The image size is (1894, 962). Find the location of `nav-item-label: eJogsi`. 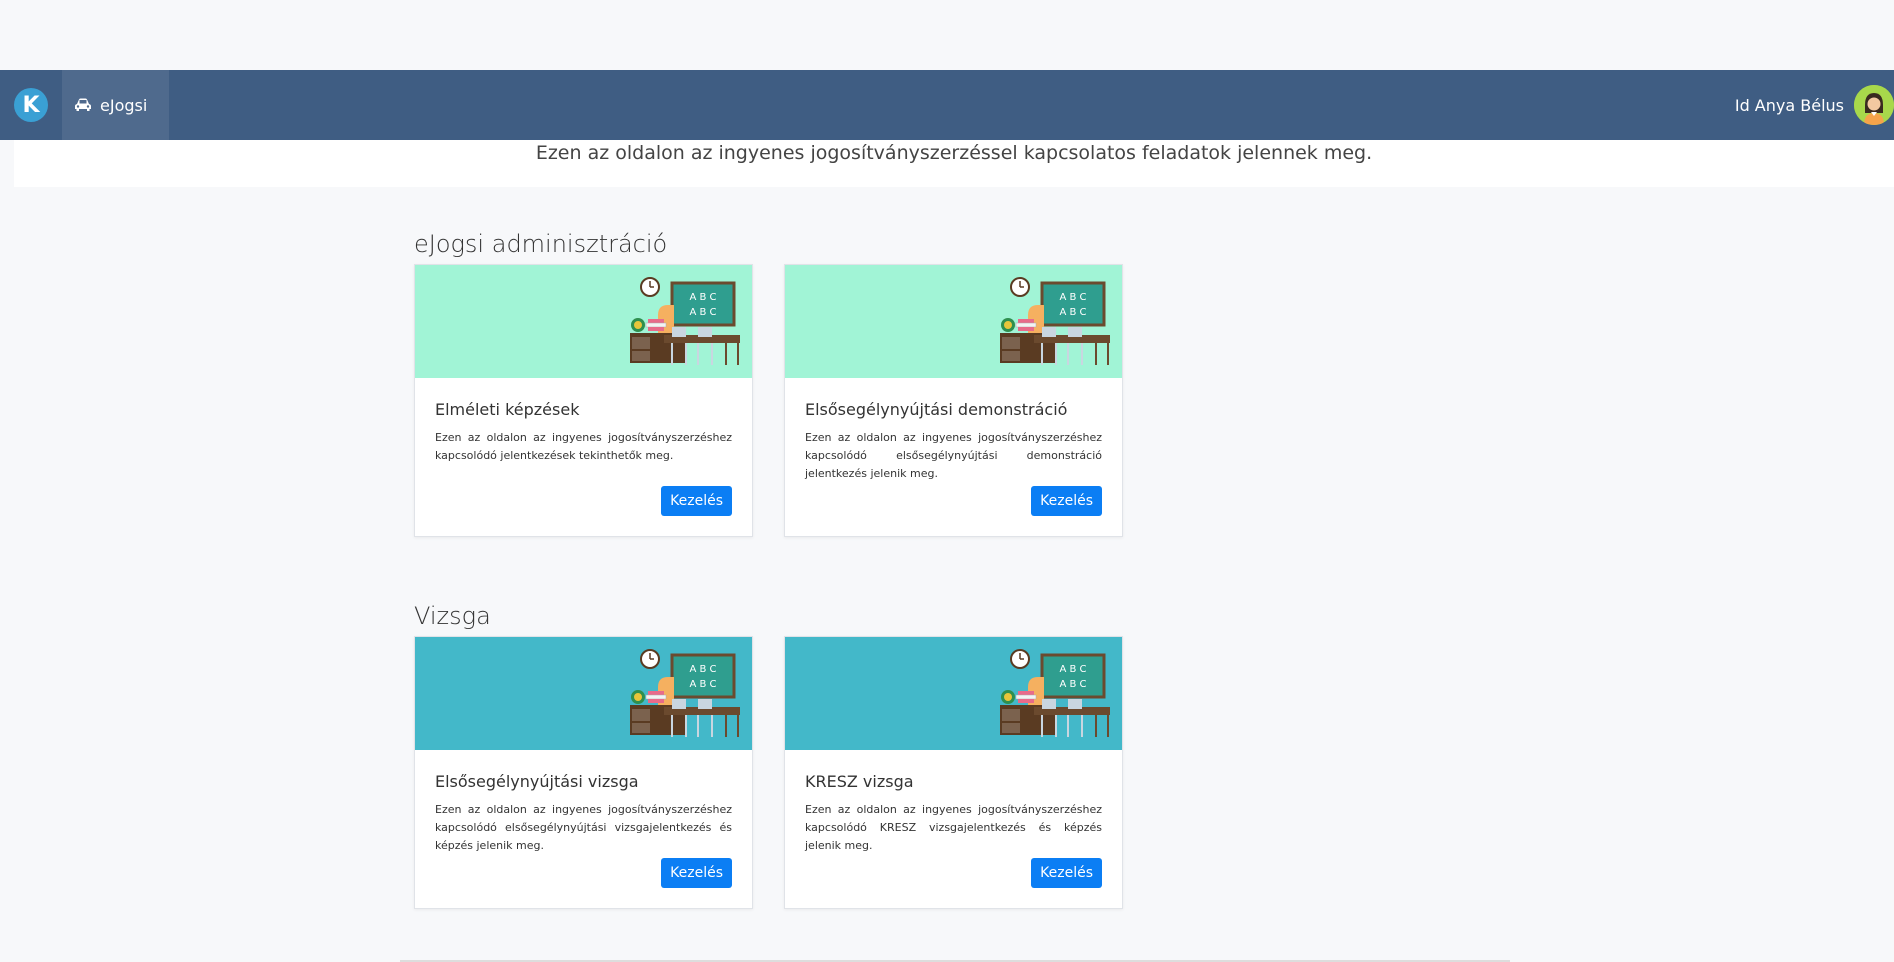

nav-item-label: eJogsi is located at coordinates (124, 105).